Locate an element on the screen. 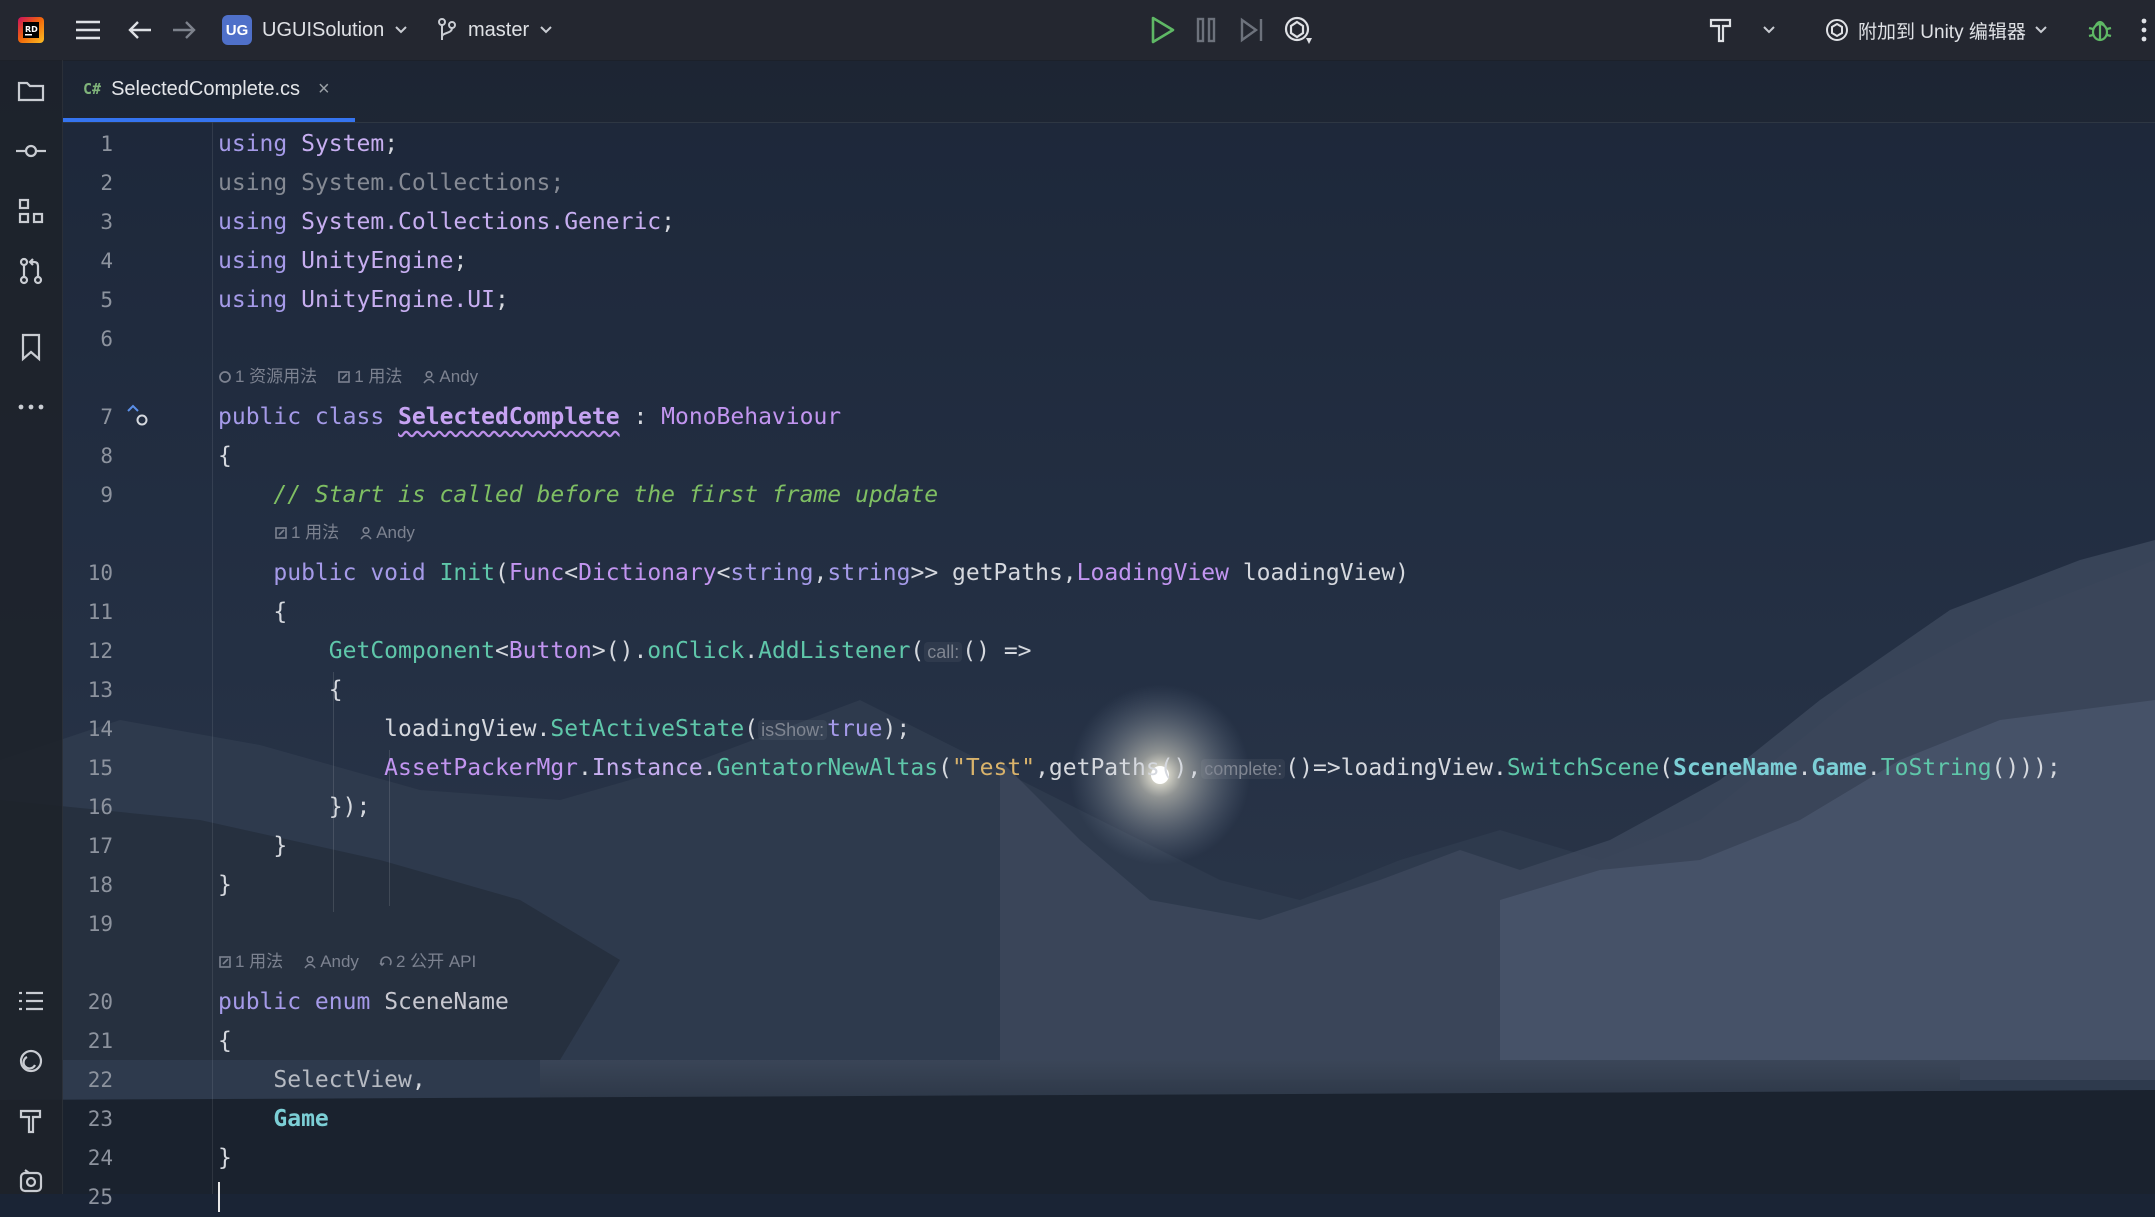 Image resolution: width=2155 pixels, height=1217 pixels. code-vision-hint: 1 资源用法 1 用法 Andy is located at coordinates (348, 377).